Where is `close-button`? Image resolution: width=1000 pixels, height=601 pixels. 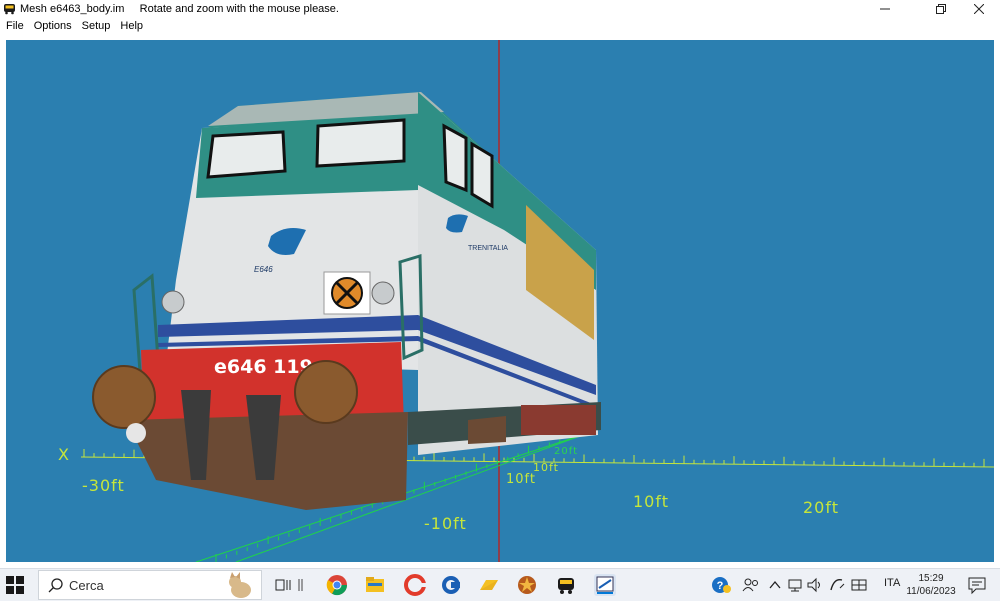 close-button is located at coordinates (978, 9).